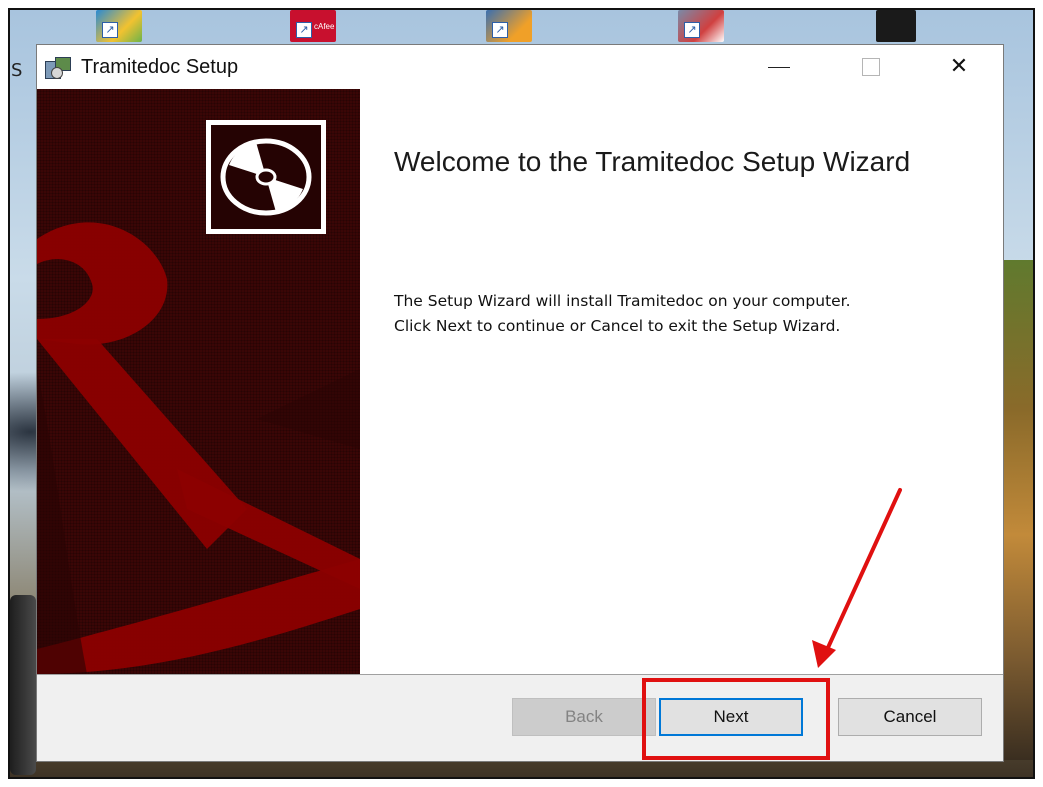 Image resolution: width=1043 pixels, height=787 pixels. What do you see at coordinates (160, 67) in the screenshot?
I see `window-title: Tramitedoc Setup` at bounding box center [160, 67].